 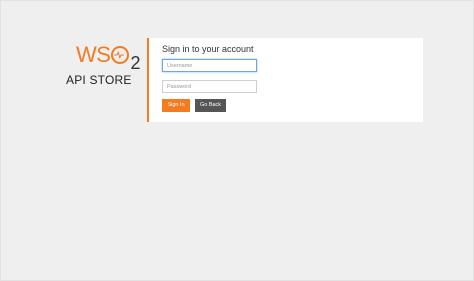 I want to click on login-title: Sign in to your account, so click(x=208, y=49).